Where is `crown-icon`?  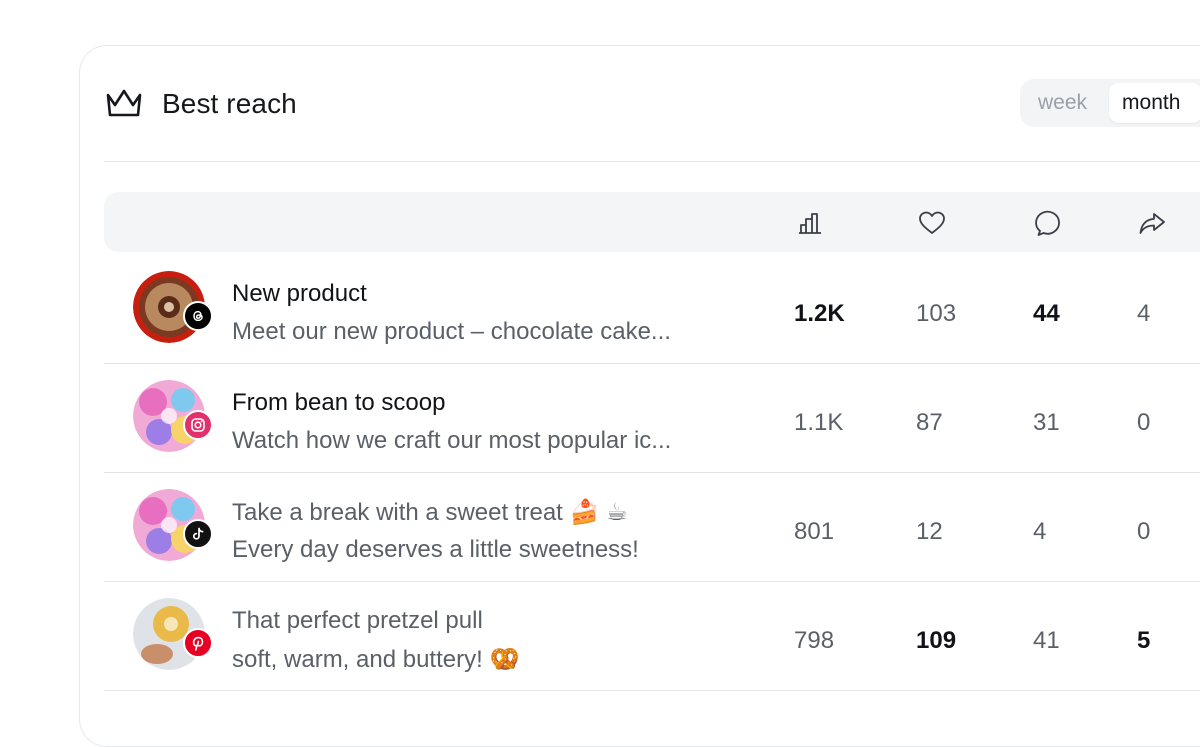
crown-icon is located at coordinates (124, 104).